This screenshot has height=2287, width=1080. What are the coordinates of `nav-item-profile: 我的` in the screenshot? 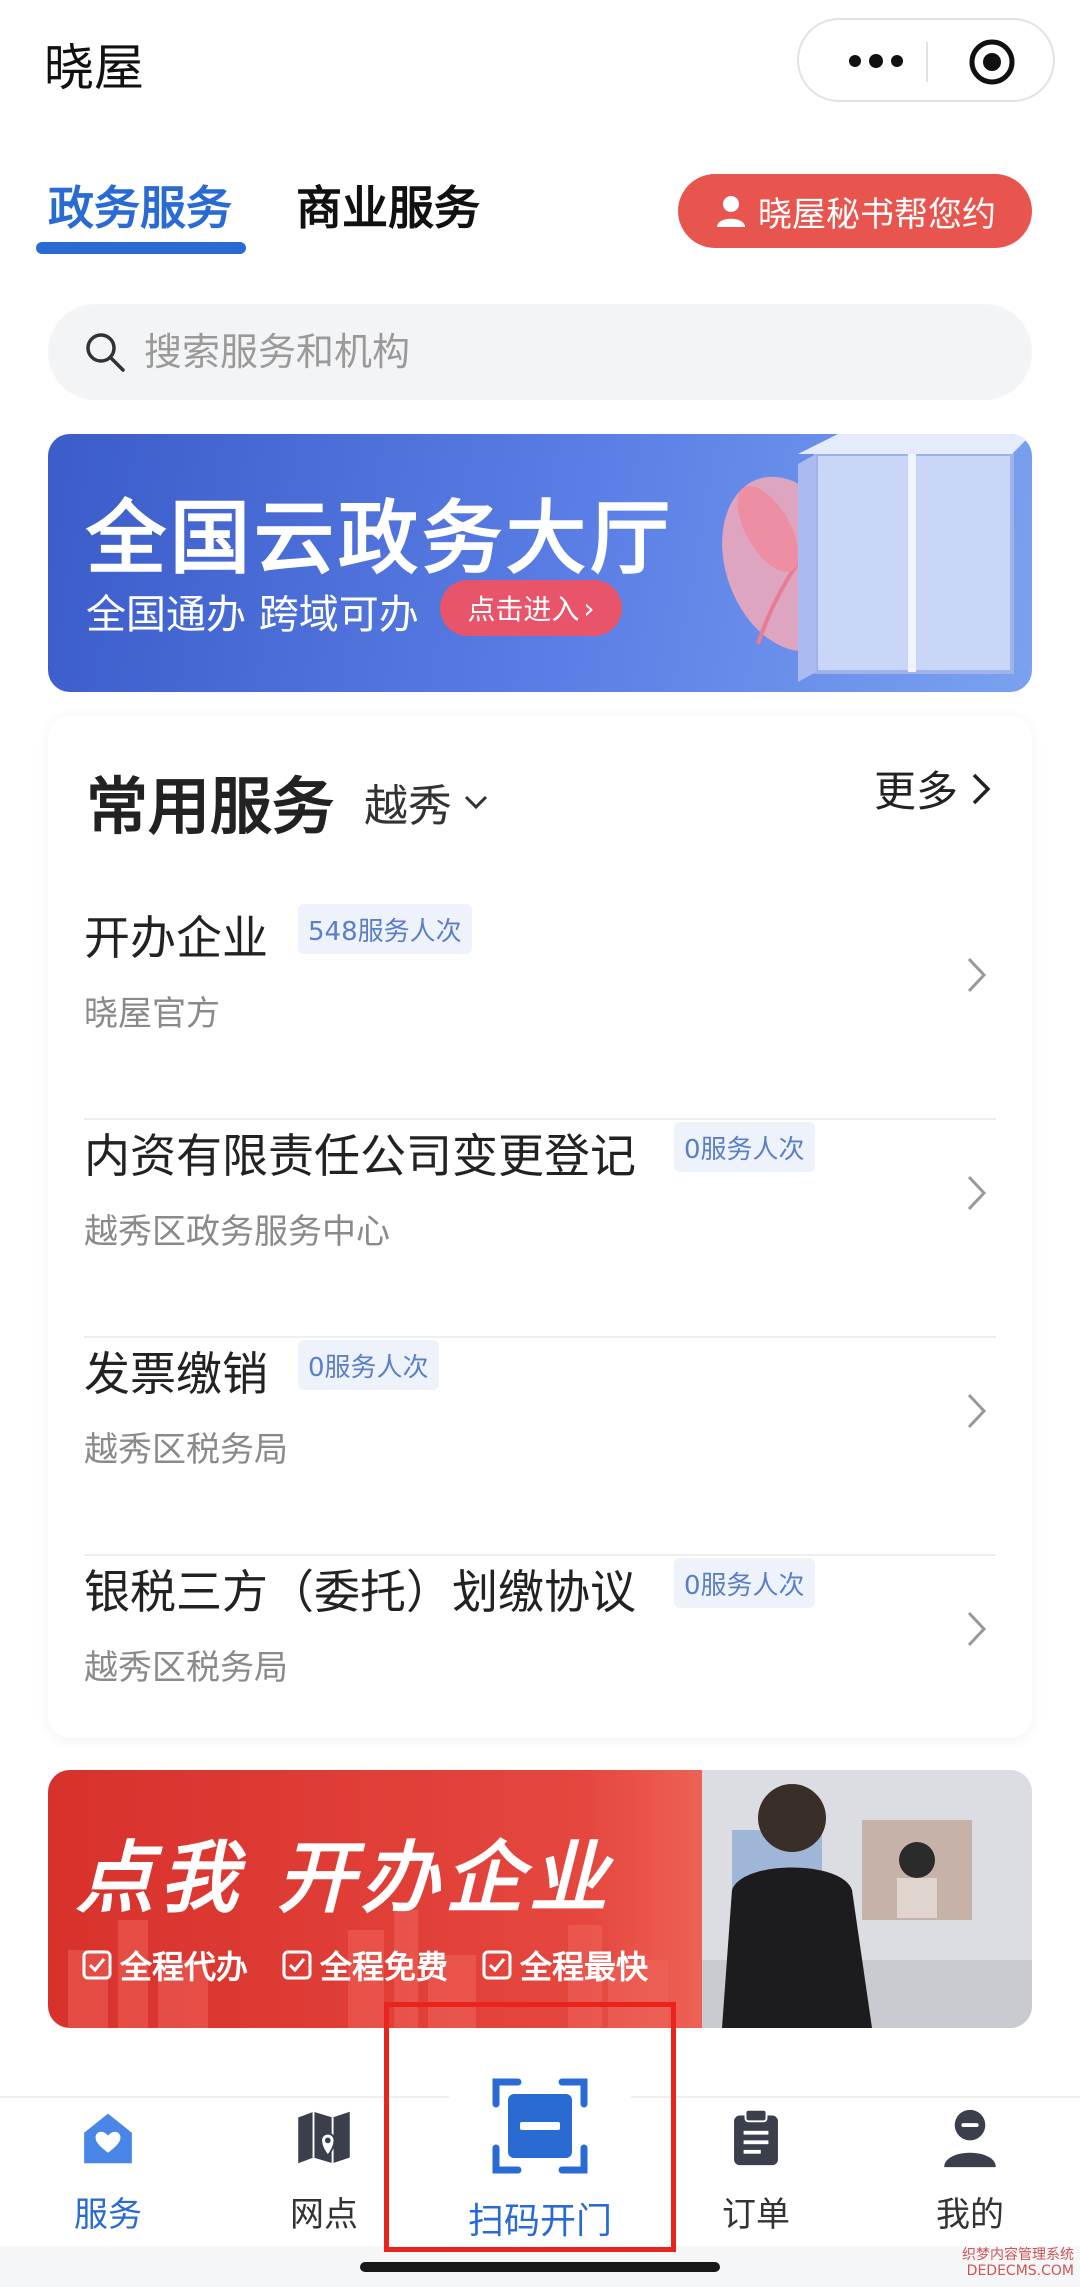 It's located at (970, 2171).